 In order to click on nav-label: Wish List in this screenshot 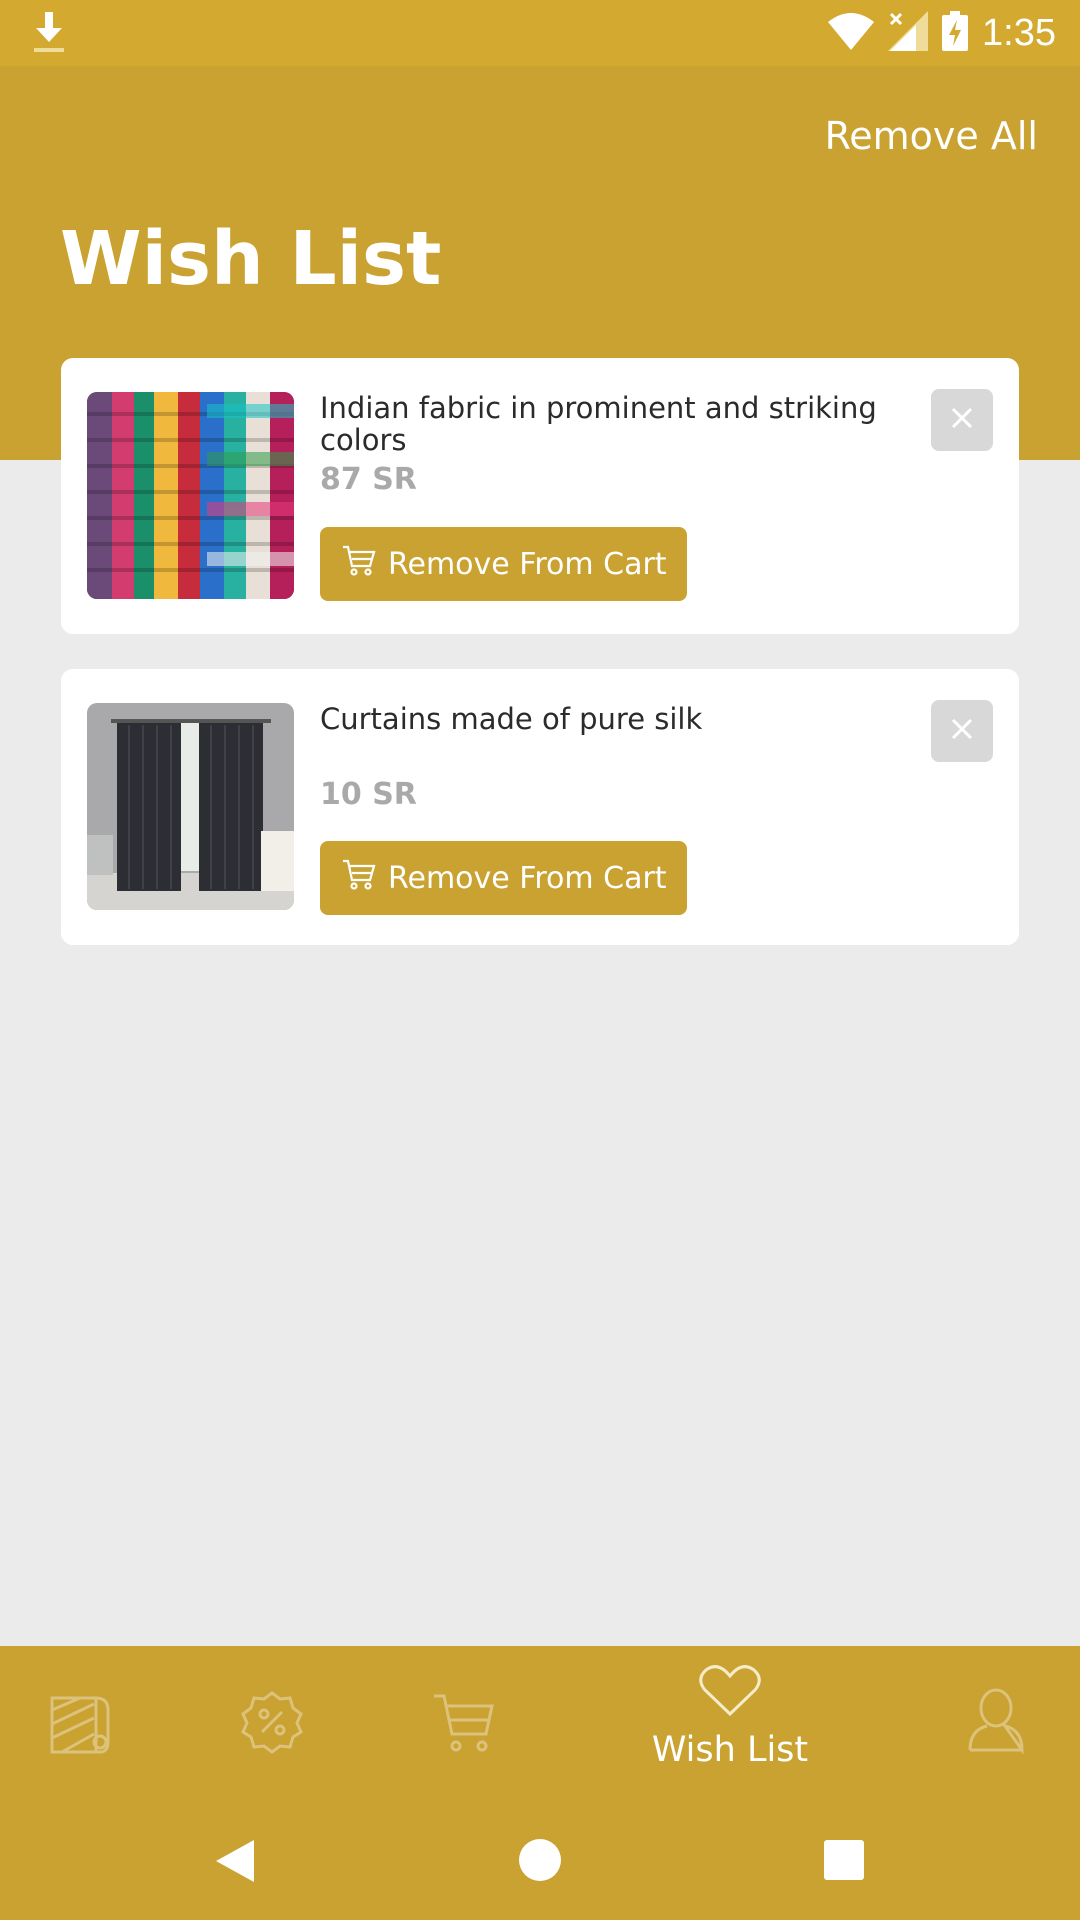, I will do `click(730, 1750)`.